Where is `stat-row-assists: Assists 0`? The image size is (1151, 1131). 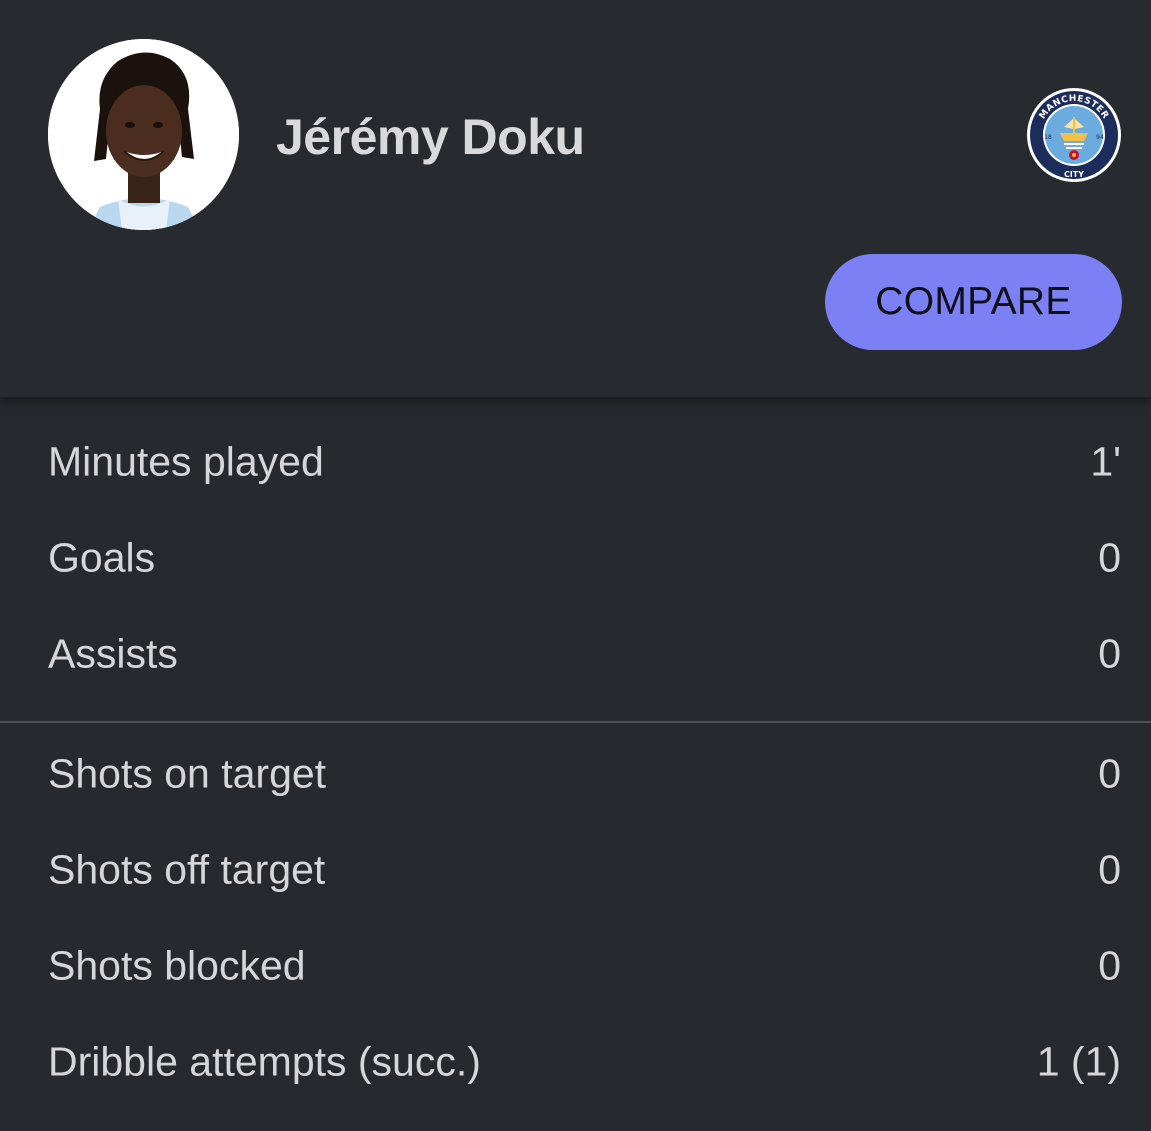 stat-row-assists: Assists 0 is located at coordinates (575, 654).